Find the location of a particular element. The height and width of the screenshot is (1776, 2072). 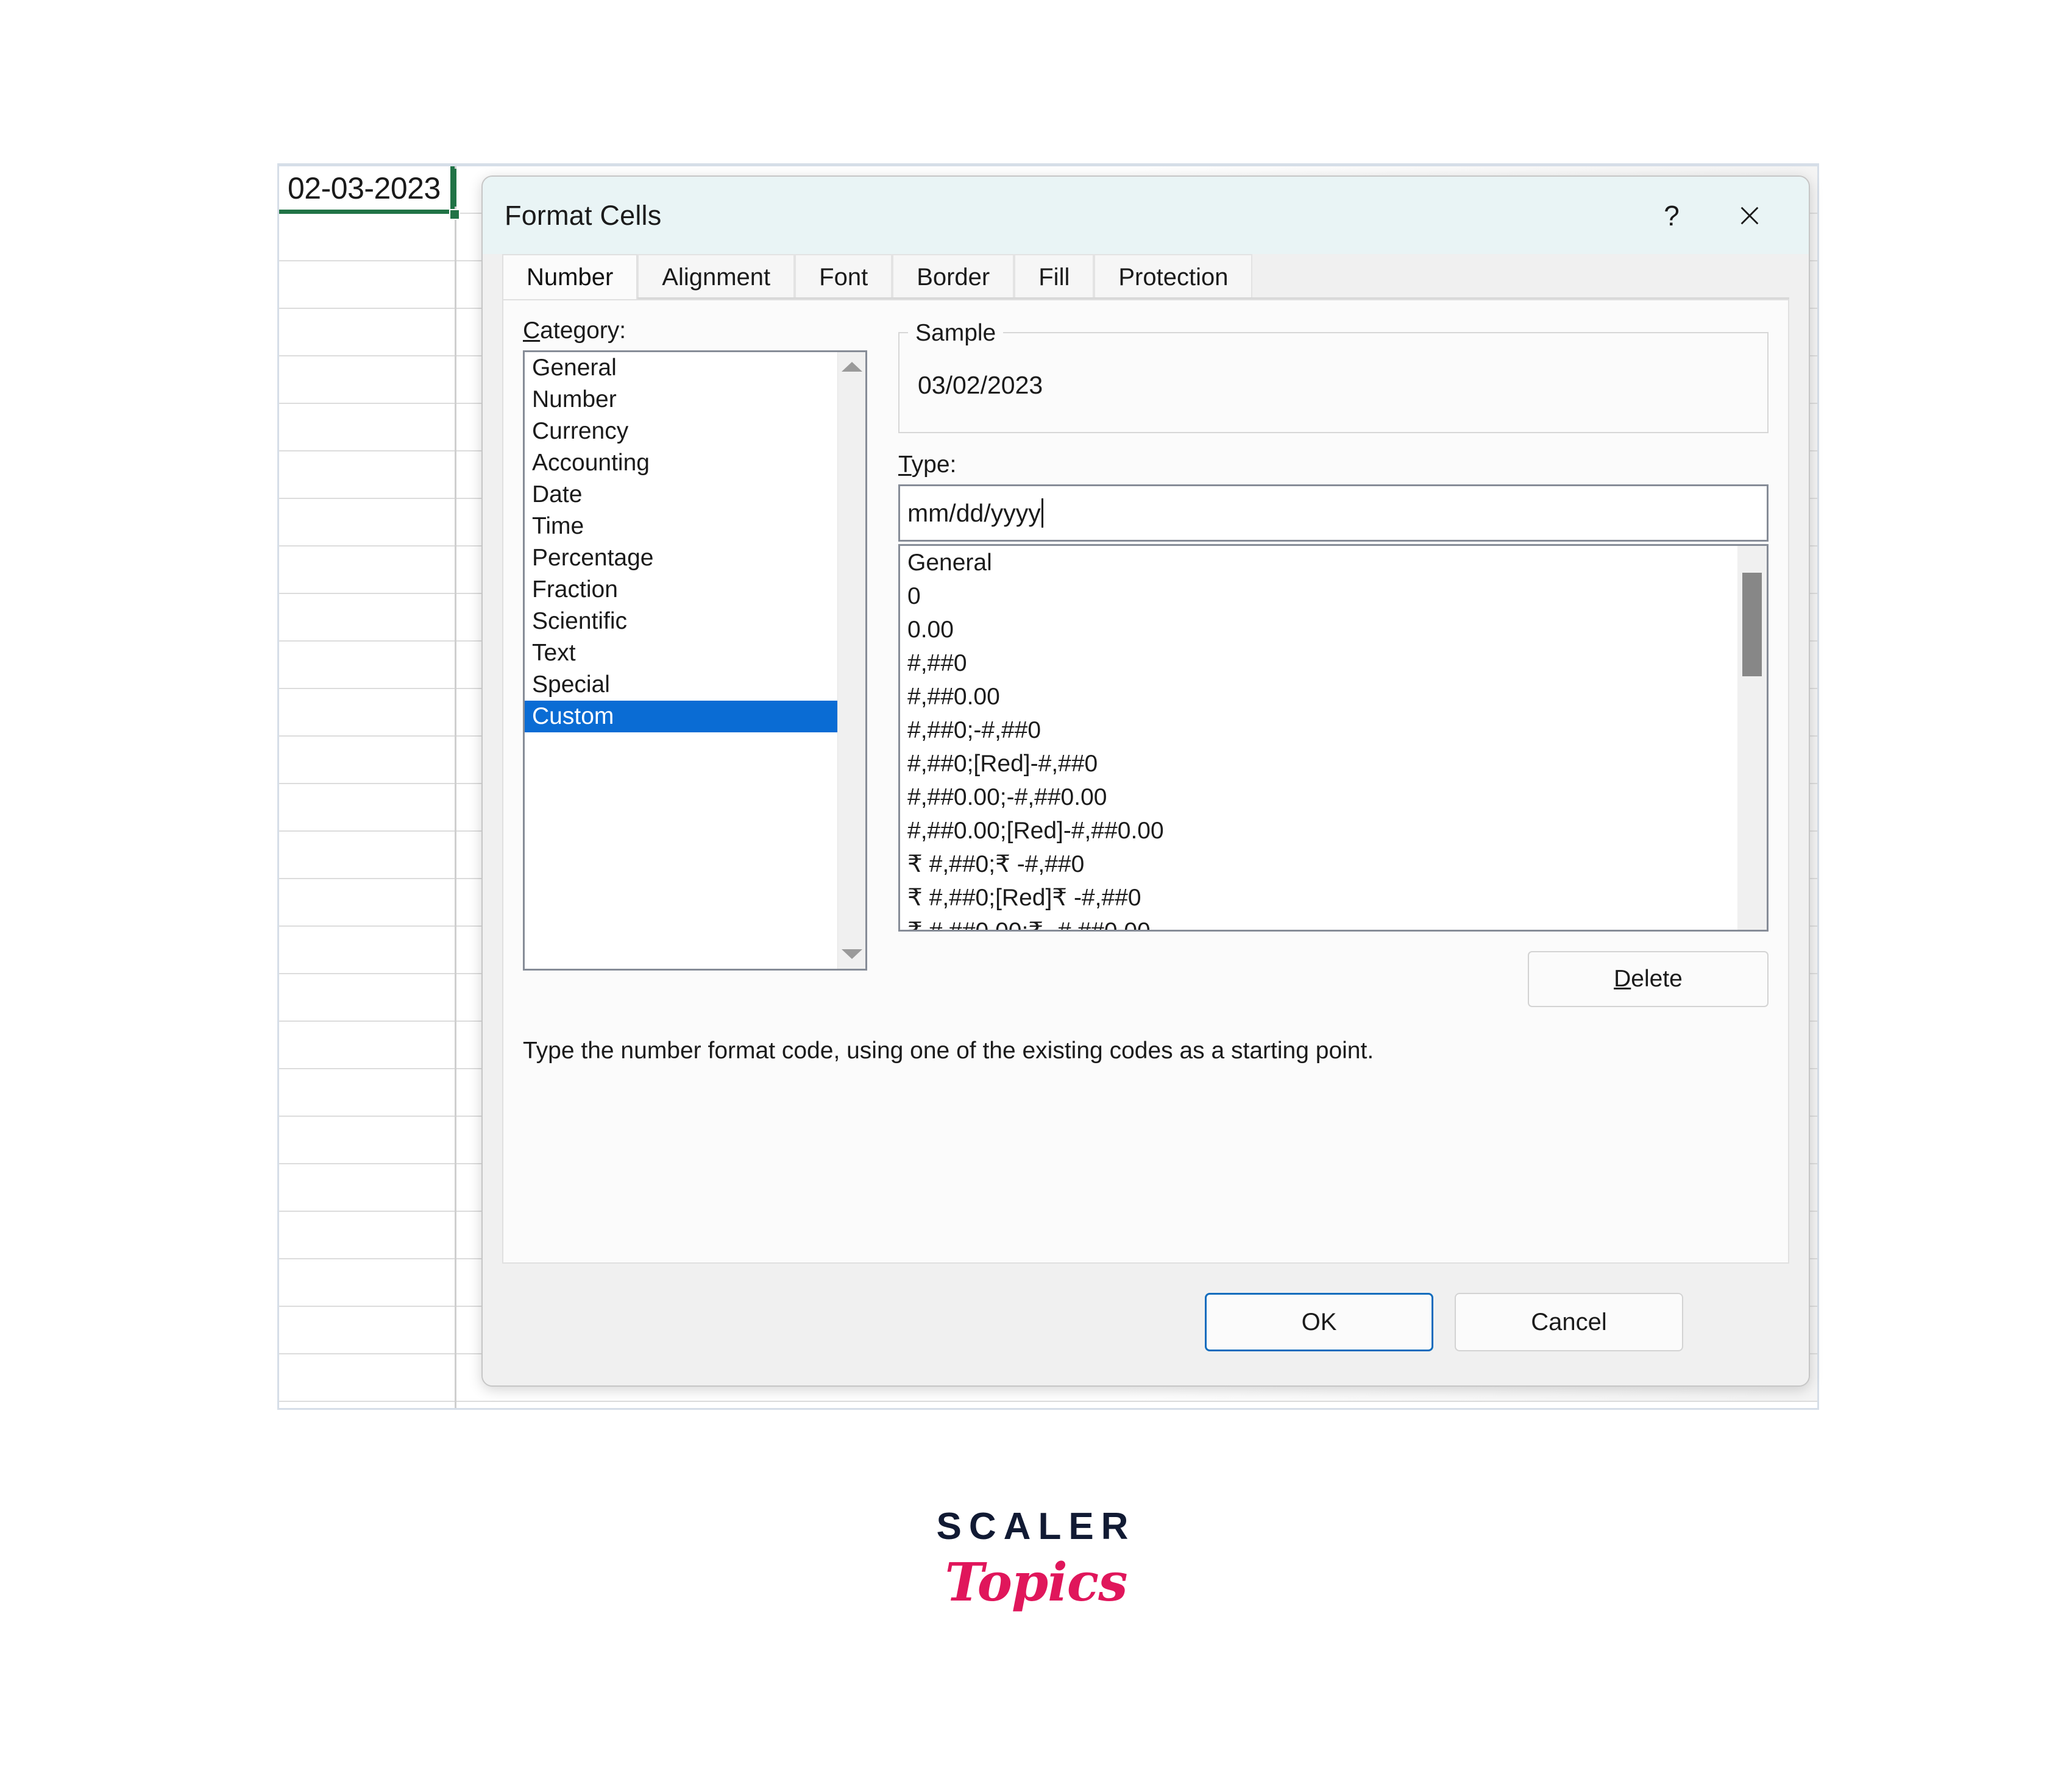

category-item-percentage: Percentage is located at coordinates (681, 558).